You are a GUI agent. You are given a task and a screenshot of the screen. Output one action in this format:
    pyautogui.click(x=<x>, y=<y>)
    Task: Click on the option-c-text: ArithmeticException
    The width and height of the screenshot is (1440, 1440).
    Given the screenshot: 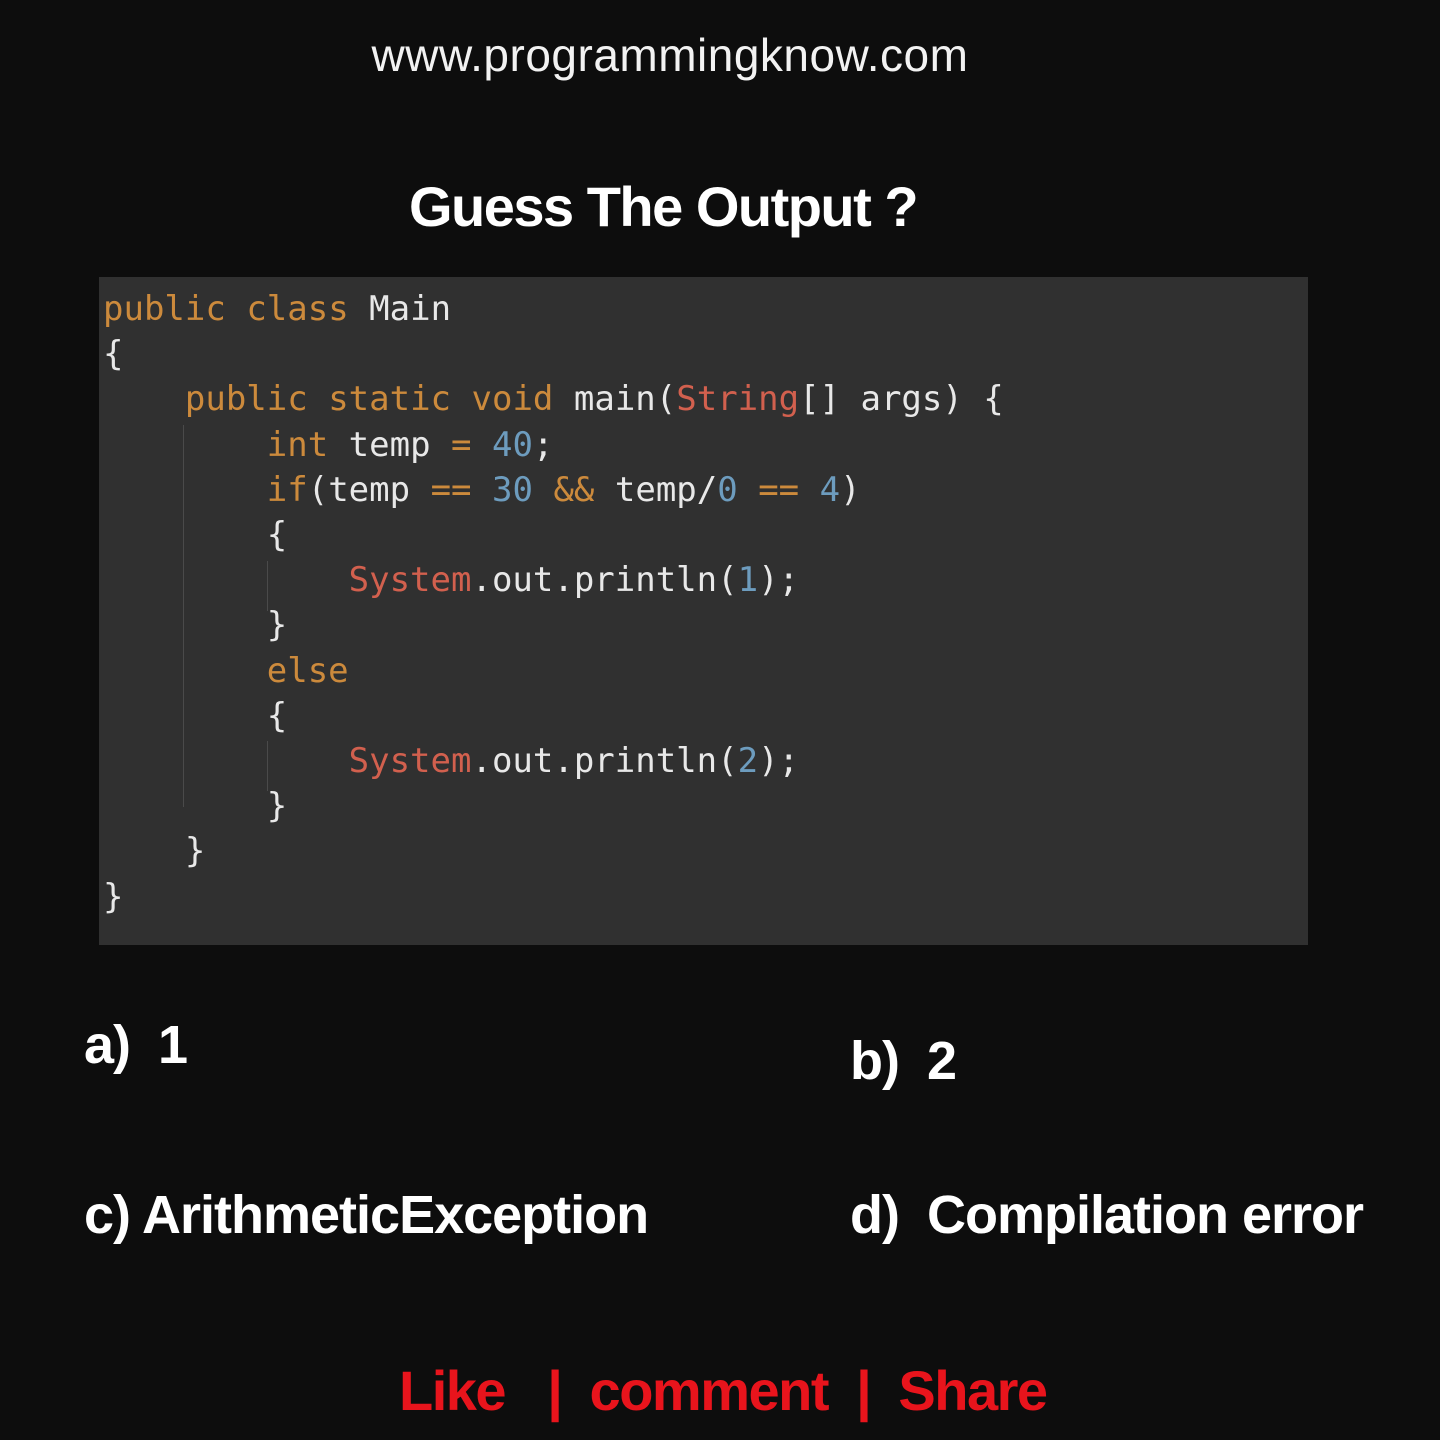 What is the action you would take?
    pyautogui.click(x=395, y=1215)
    